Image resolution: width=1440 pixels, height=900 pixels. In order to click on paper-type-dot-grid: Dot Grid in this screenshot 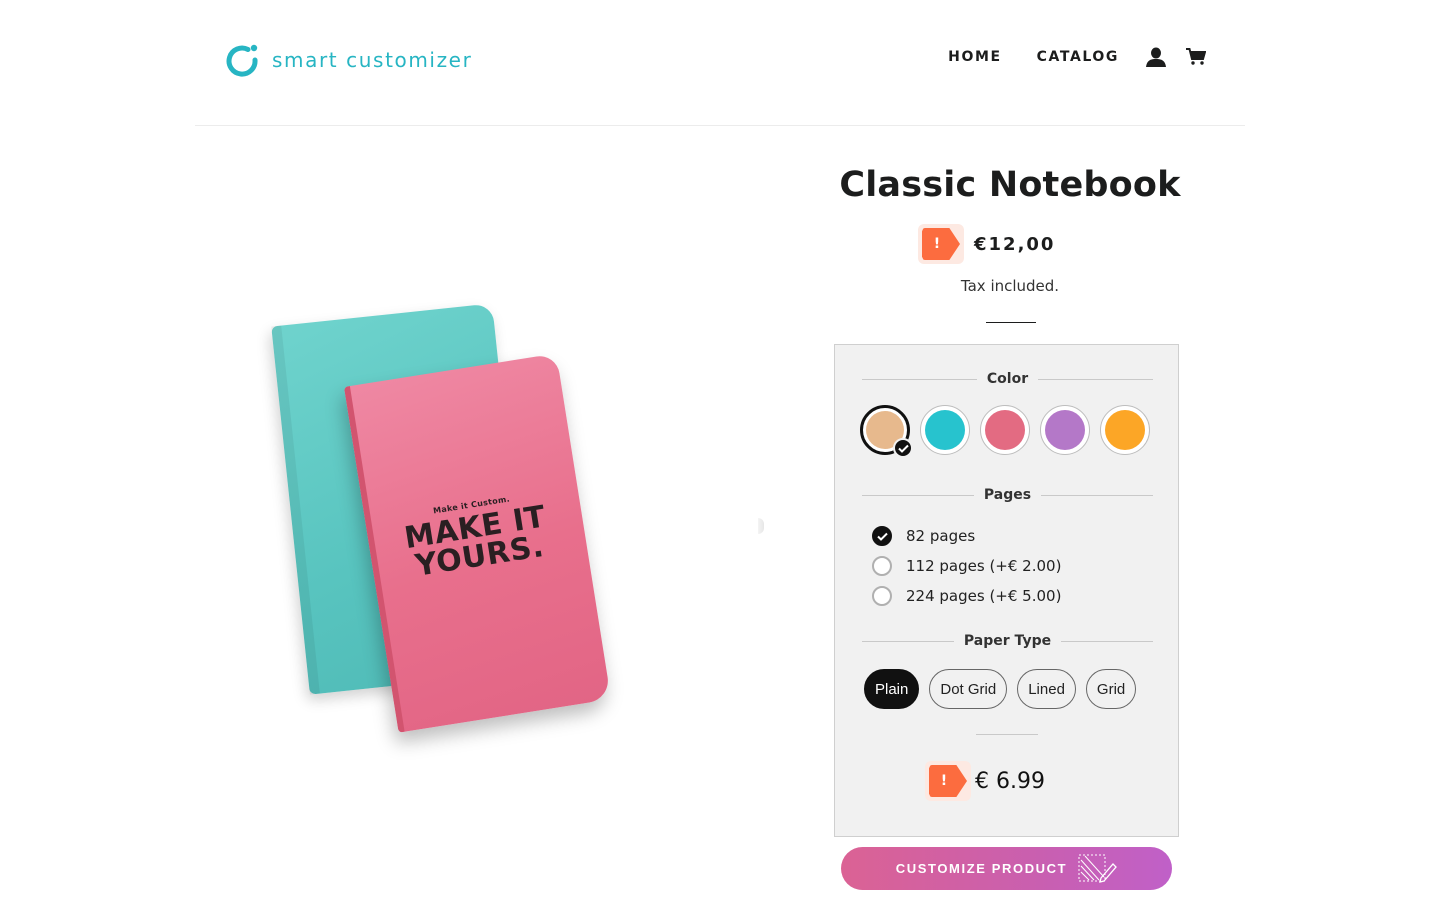, I will do `click(968, 689)`.